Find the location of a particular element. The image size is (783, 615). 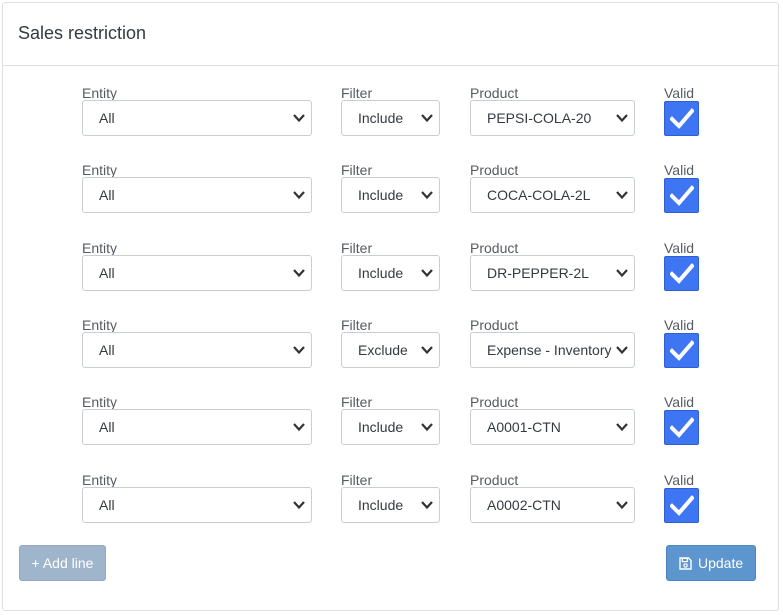

product-select-value: A0001-CTN is located at coordinates (524, 427).